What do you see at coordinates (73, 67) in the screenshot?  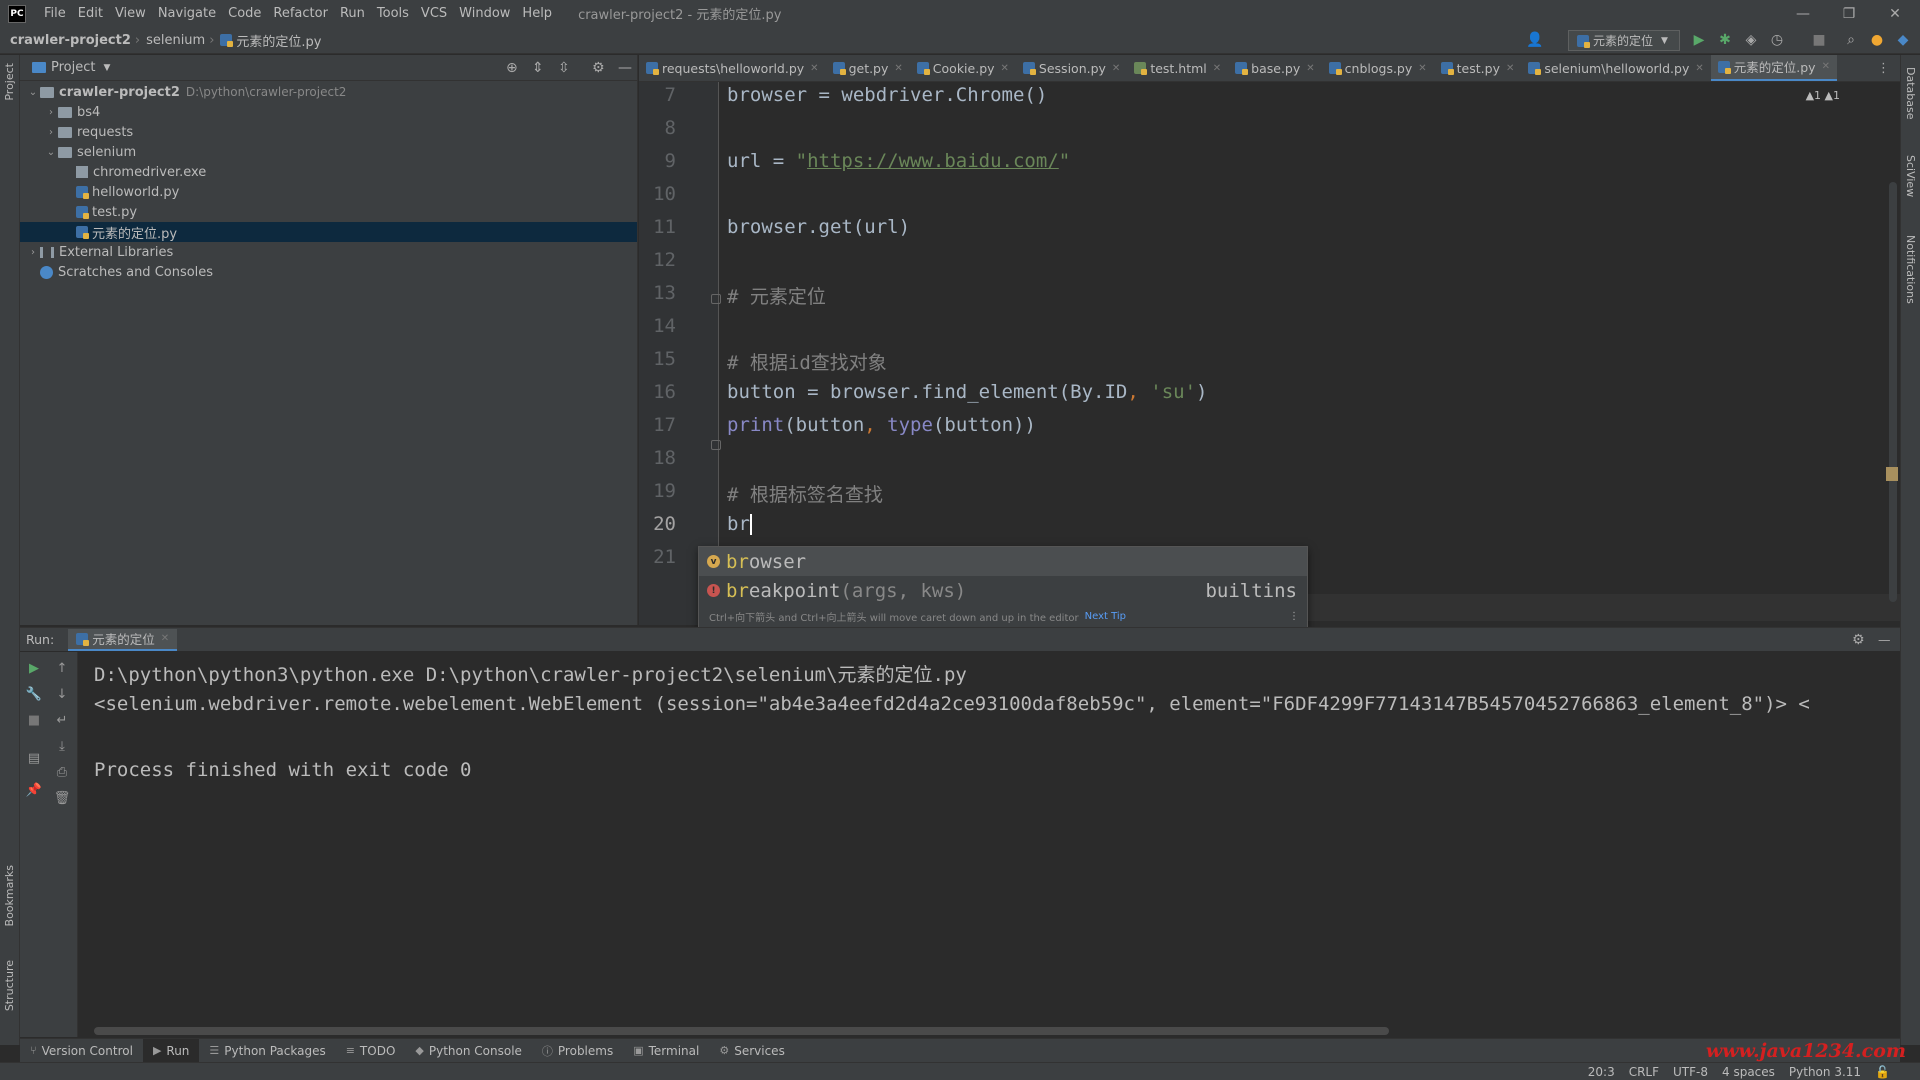 I see `project-panel-title: Project` at bounding box center [73, 67].